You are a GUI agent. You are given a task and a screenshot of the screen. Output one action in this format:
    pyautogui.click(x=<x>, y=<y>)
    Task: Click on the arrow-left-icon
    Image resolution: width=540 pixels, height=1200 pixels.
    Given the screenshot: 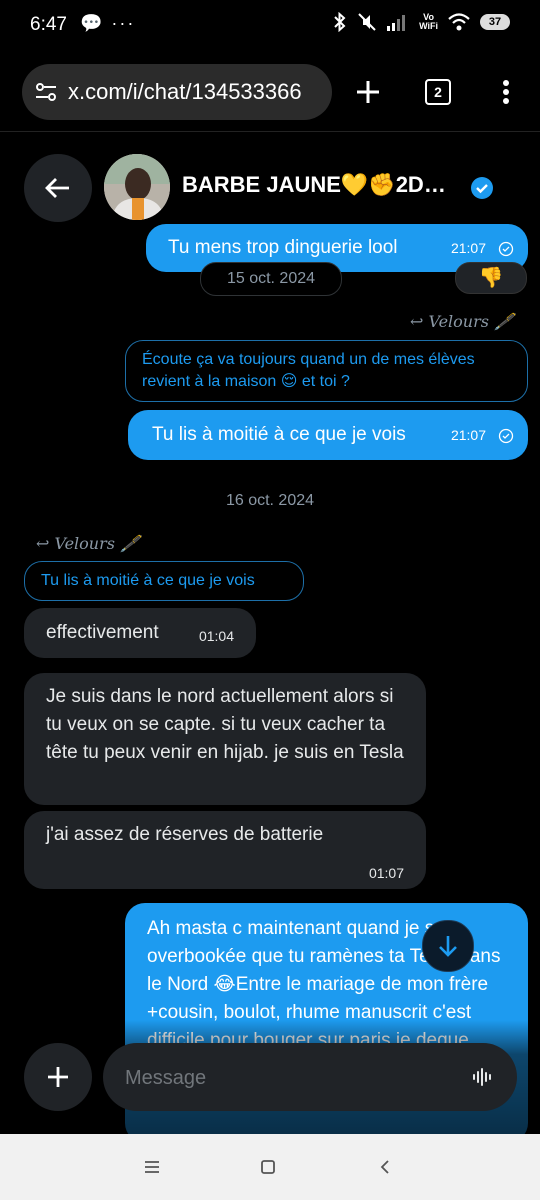 What is the action you would take?
    pyautogui.click(x=57, y=188)
    